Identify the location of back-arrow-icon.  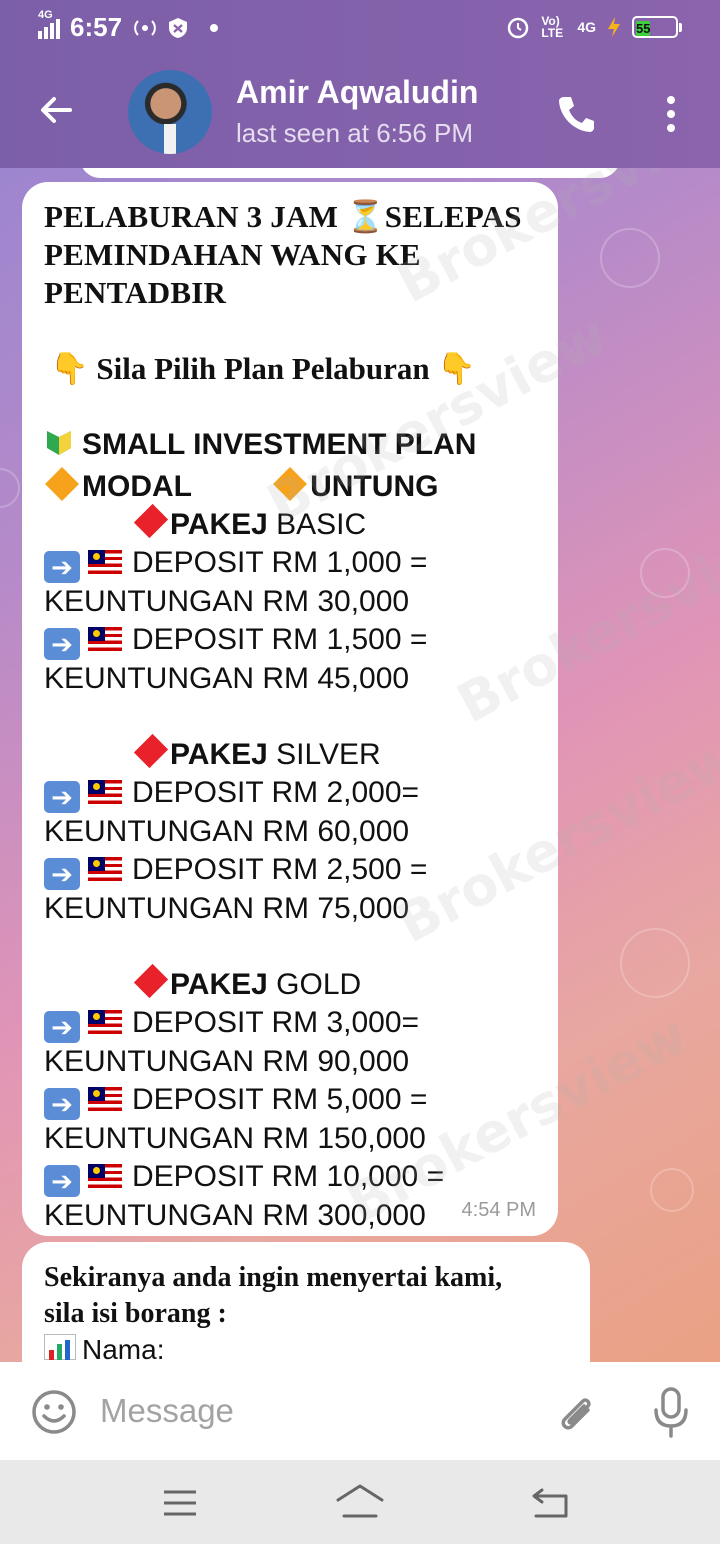
(56, 110).